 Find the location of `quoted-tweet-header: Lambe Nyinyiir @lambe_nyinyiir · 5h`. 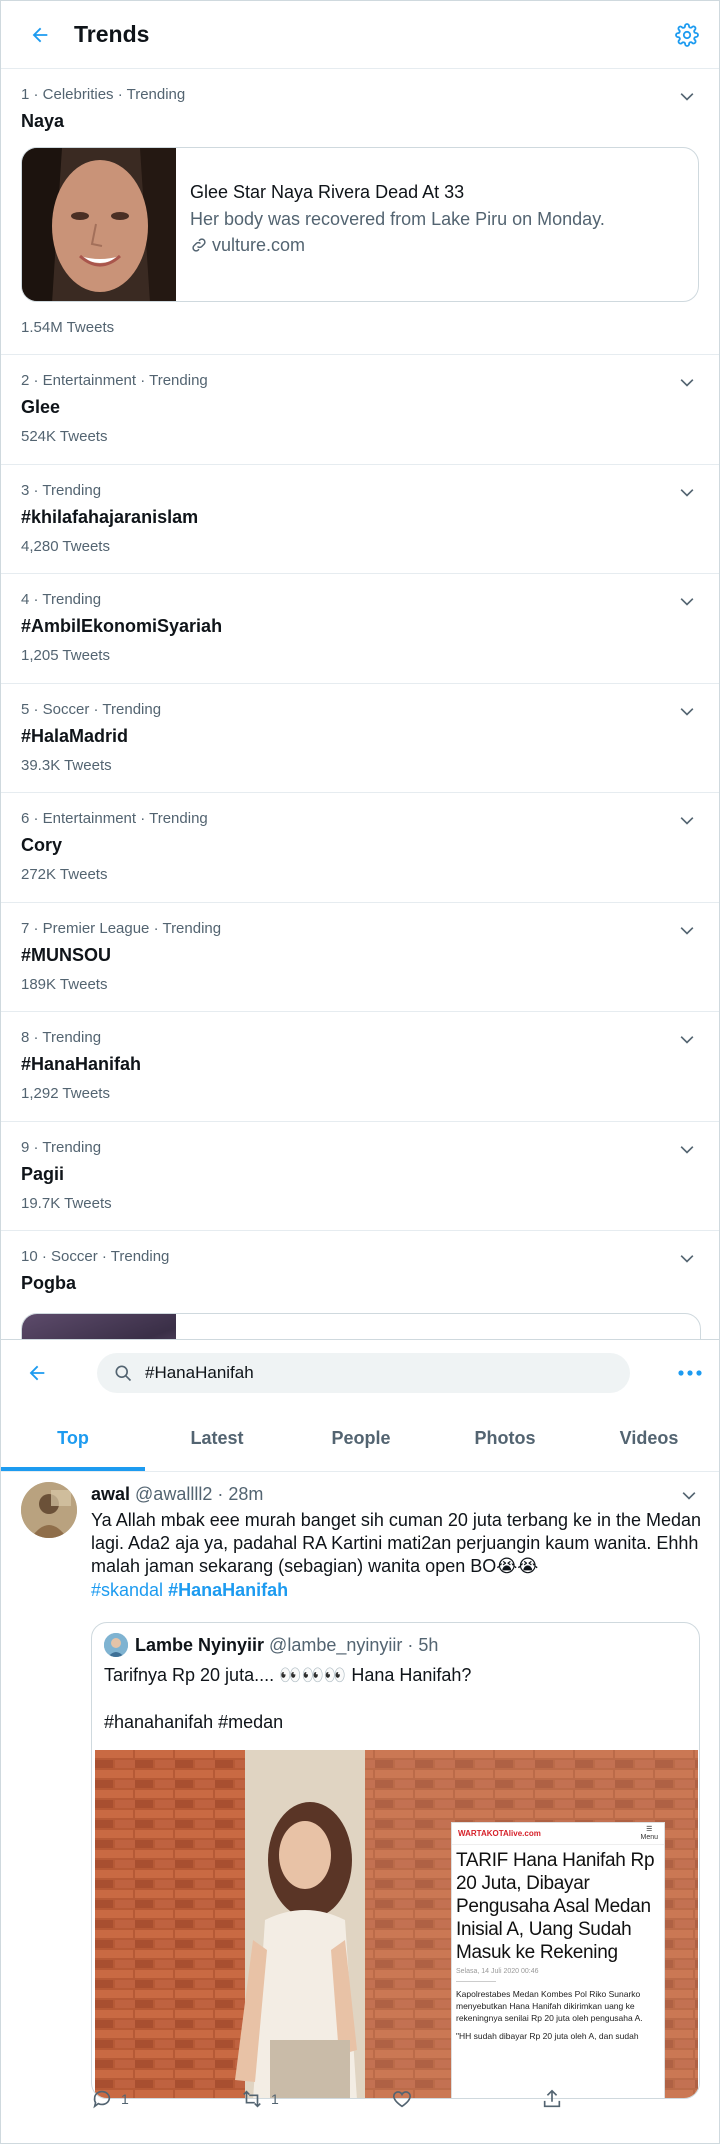

quoted-tweet-header: Lambe Nyinyiir @lambe_nyinyiir · 5h is located at coordinates (395, 1640).